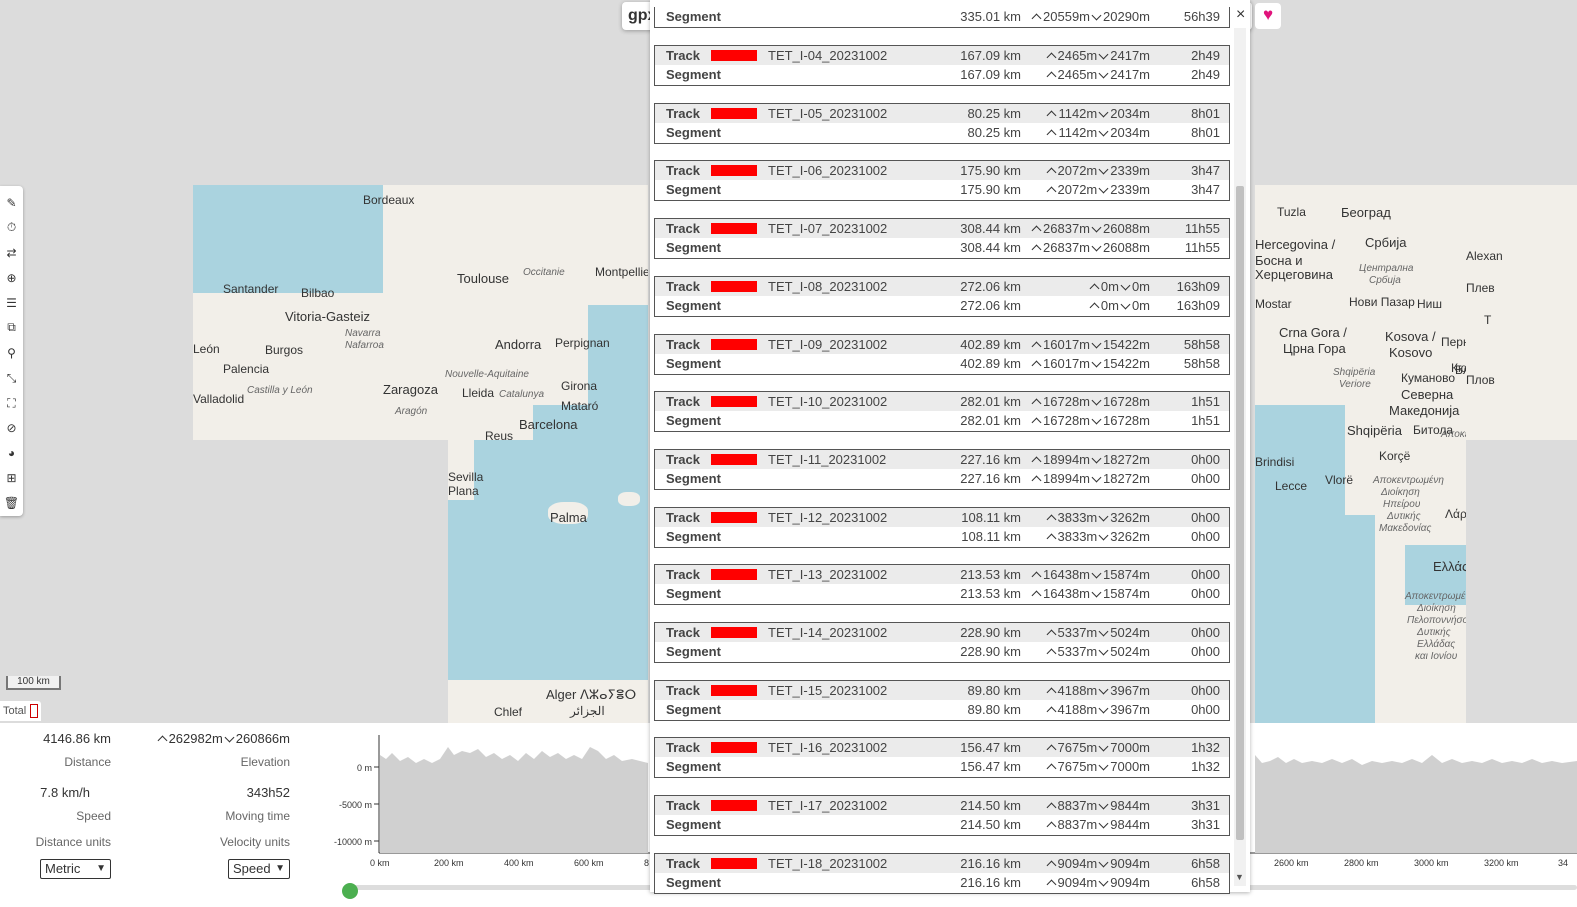 Image resolution: width=1577 pixels, height=907 pixels. I want to click on segment-row: Segment 213.53 km 16438m 15874m 0h00, so click(942, 595).